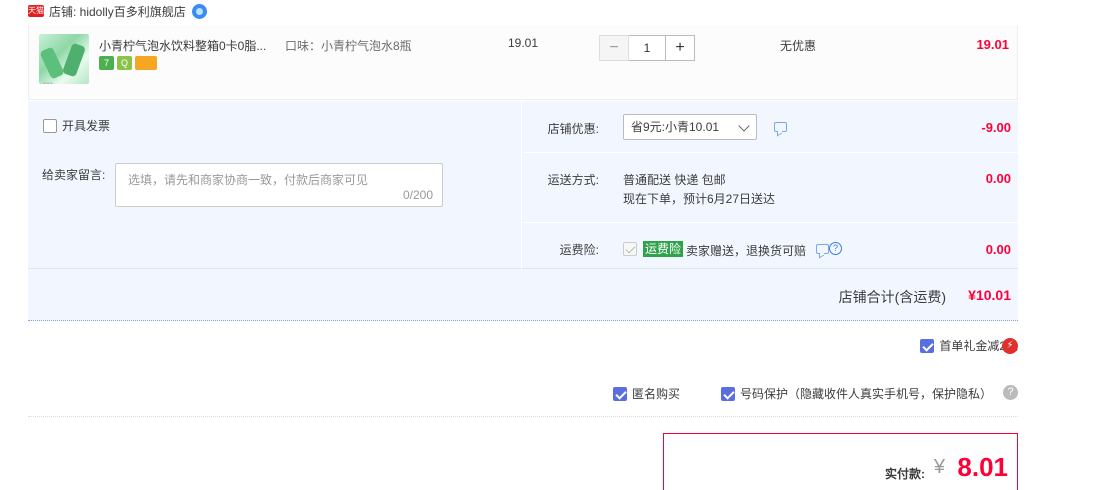 This screenshot has width=1111, height=490. What do you see at coordinates (992, 44) in the screenshot?
I see `product-subtotal: 19.01` at bounding box center [992, 44].